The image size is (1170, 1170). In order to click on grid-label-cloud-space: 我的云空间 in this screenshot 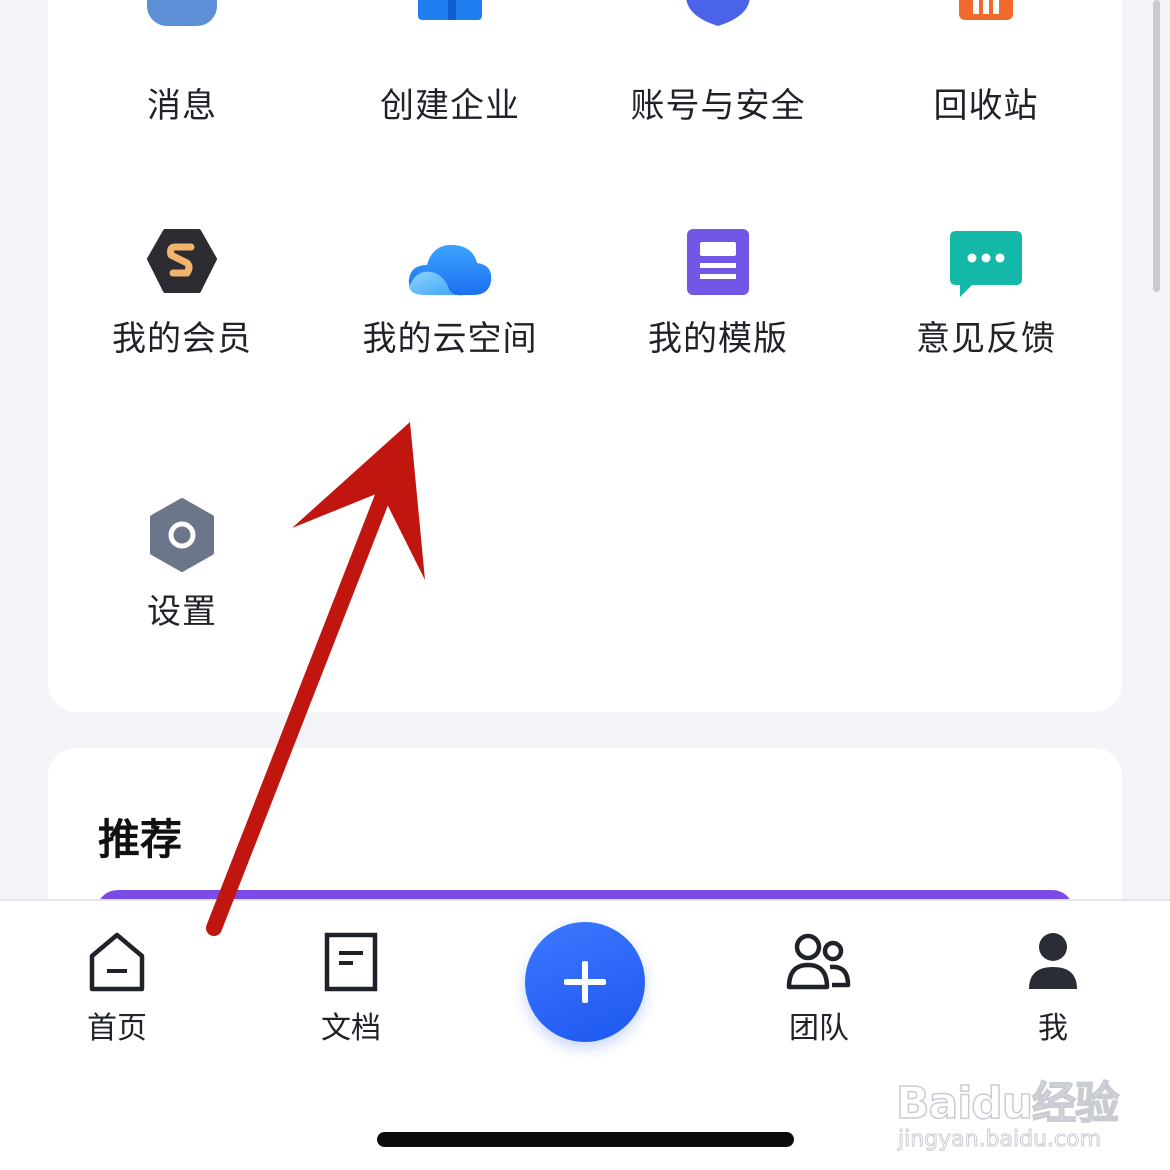, I will do `click(450, 339)`.